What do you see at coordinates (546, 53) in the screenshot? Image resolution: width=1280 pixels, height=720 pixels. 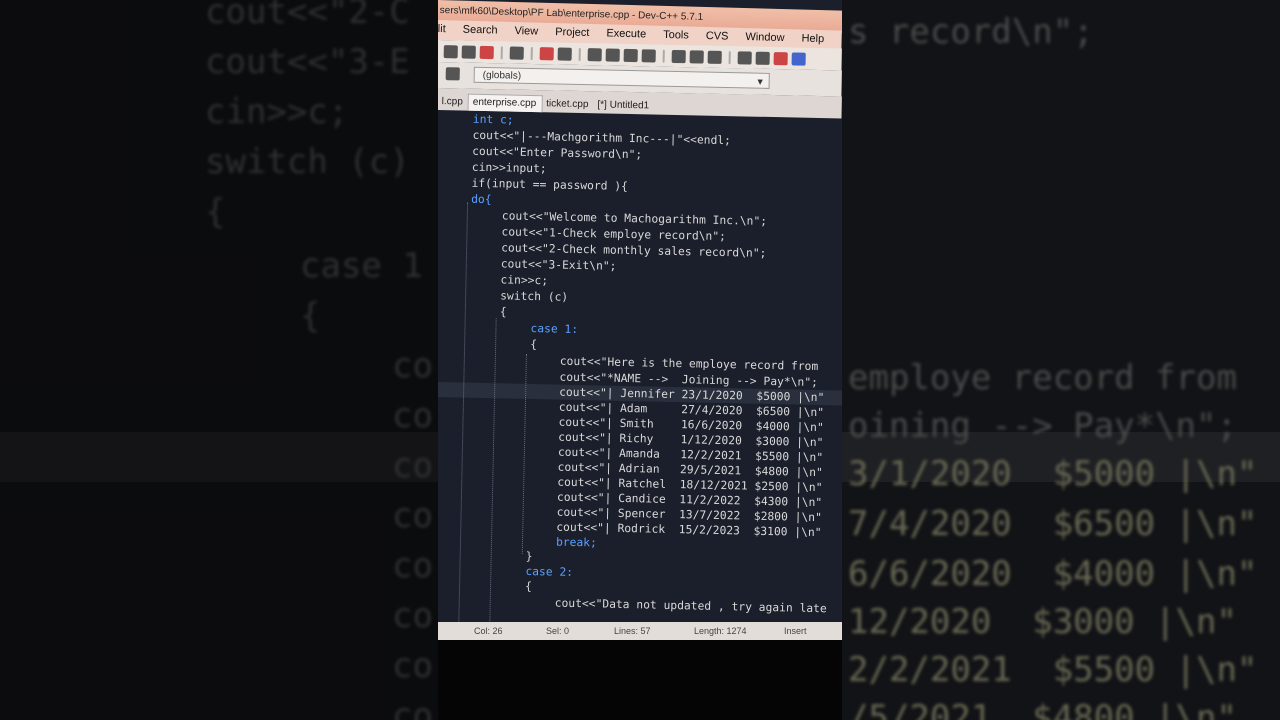 I see `undo-icon` at bounding box center [546, 53].